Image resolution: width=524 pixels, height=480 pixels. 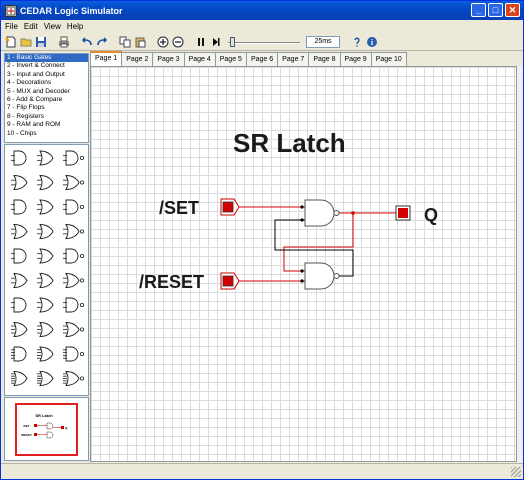 What do you see at coordinates (45, 256) in the screenshot?
I see `gate-xor-2-icon` at bounding box center [45, 256].